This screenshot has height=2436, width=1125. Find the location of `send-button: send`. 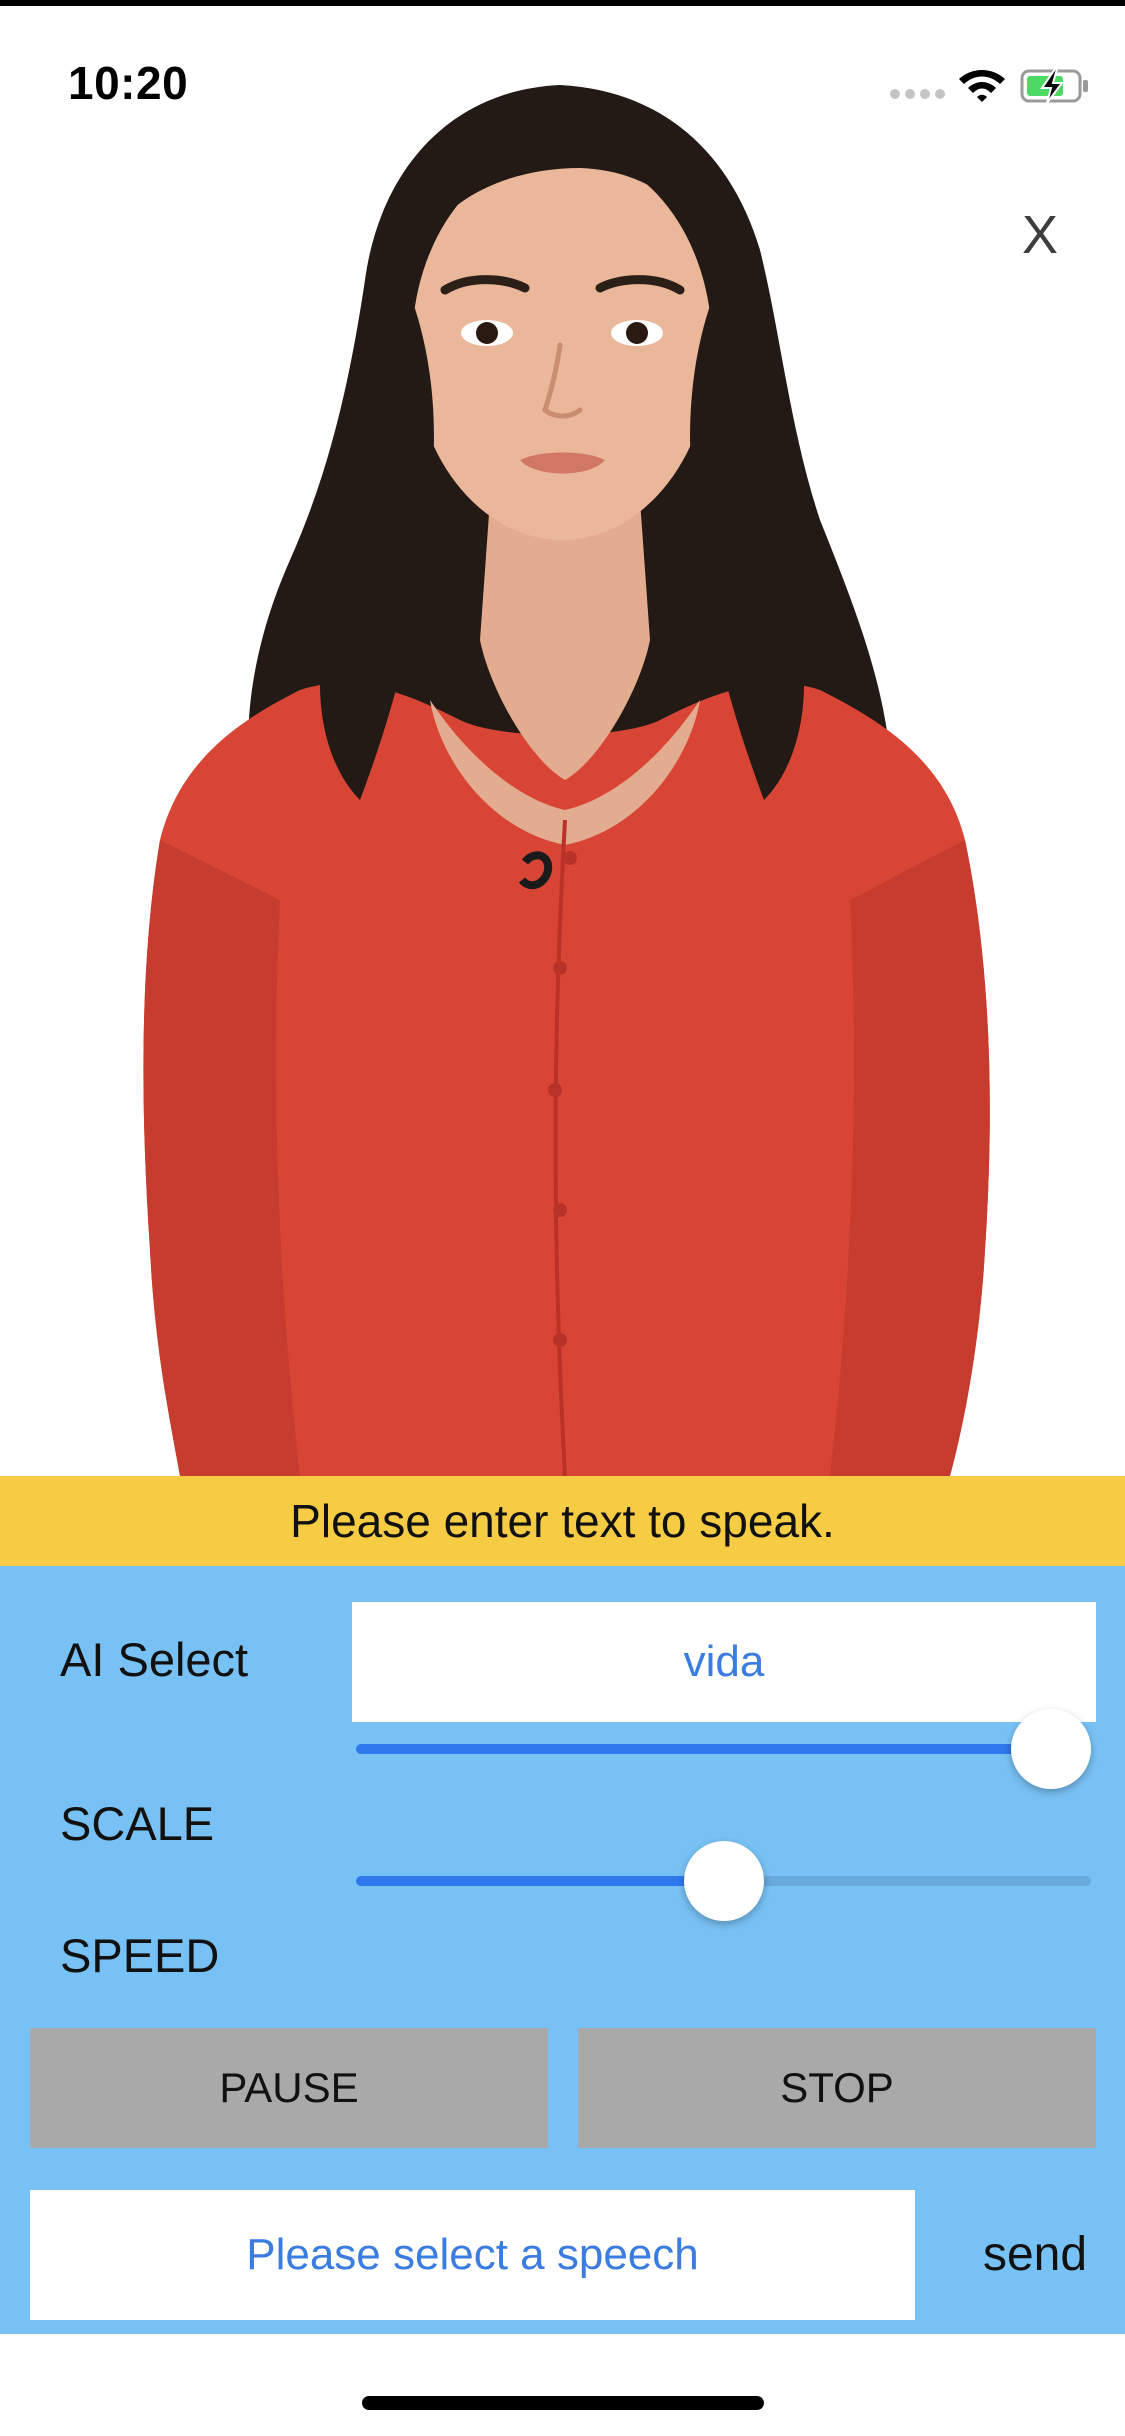

send-button: send is located at coordinates (1035, 2255).